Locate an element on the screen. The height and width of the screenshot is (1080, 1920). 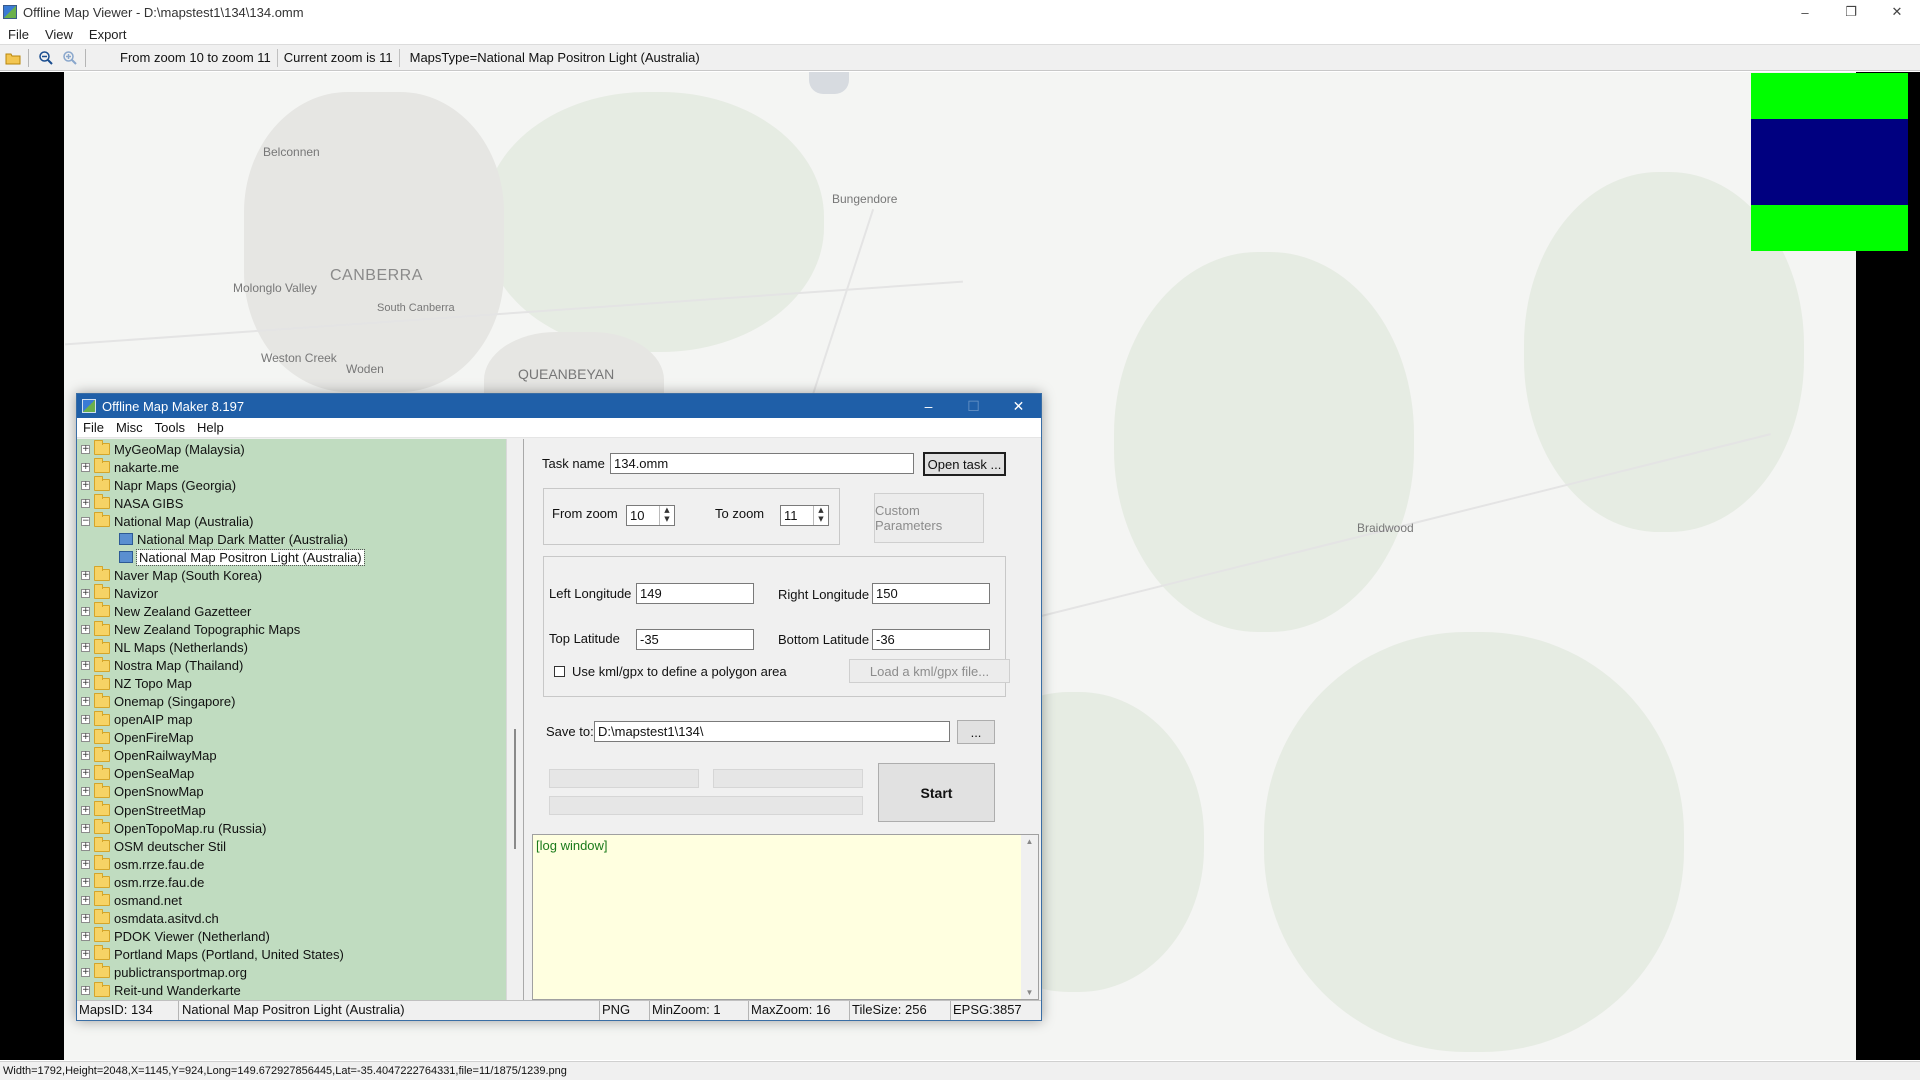
tree-folder-item: + Naver Map (South Korea) is located at coordinates (171, 575).